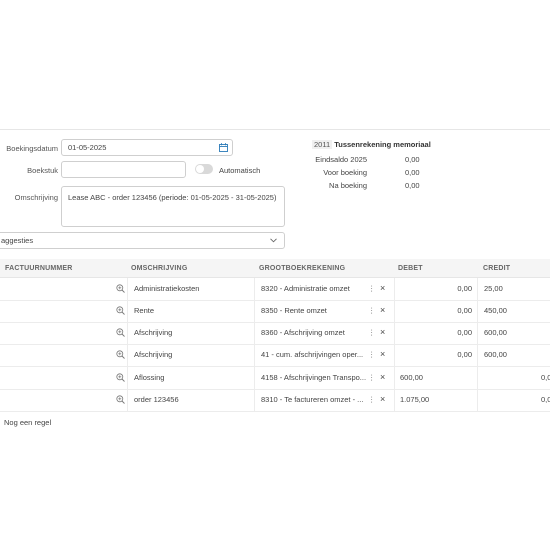 The image size is (550, 550). What do you see at coordinates (36, 197) in the screenshot?
I see `omschrijving-label: Omschrijving` at bounding box center [36, 197].